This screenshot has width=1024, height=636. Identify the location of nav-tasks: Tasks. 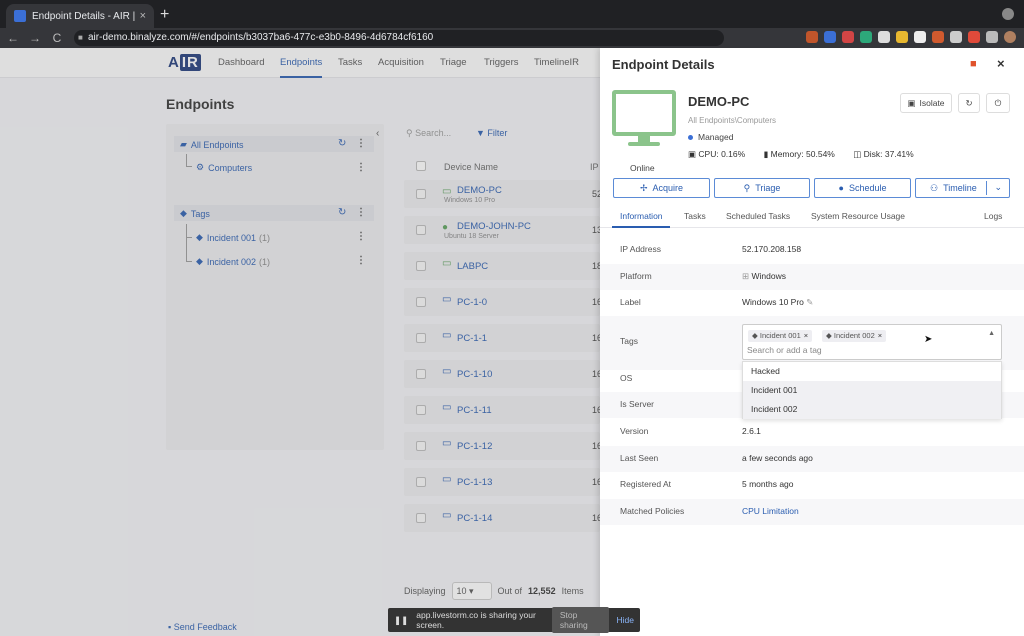
(350, 63).